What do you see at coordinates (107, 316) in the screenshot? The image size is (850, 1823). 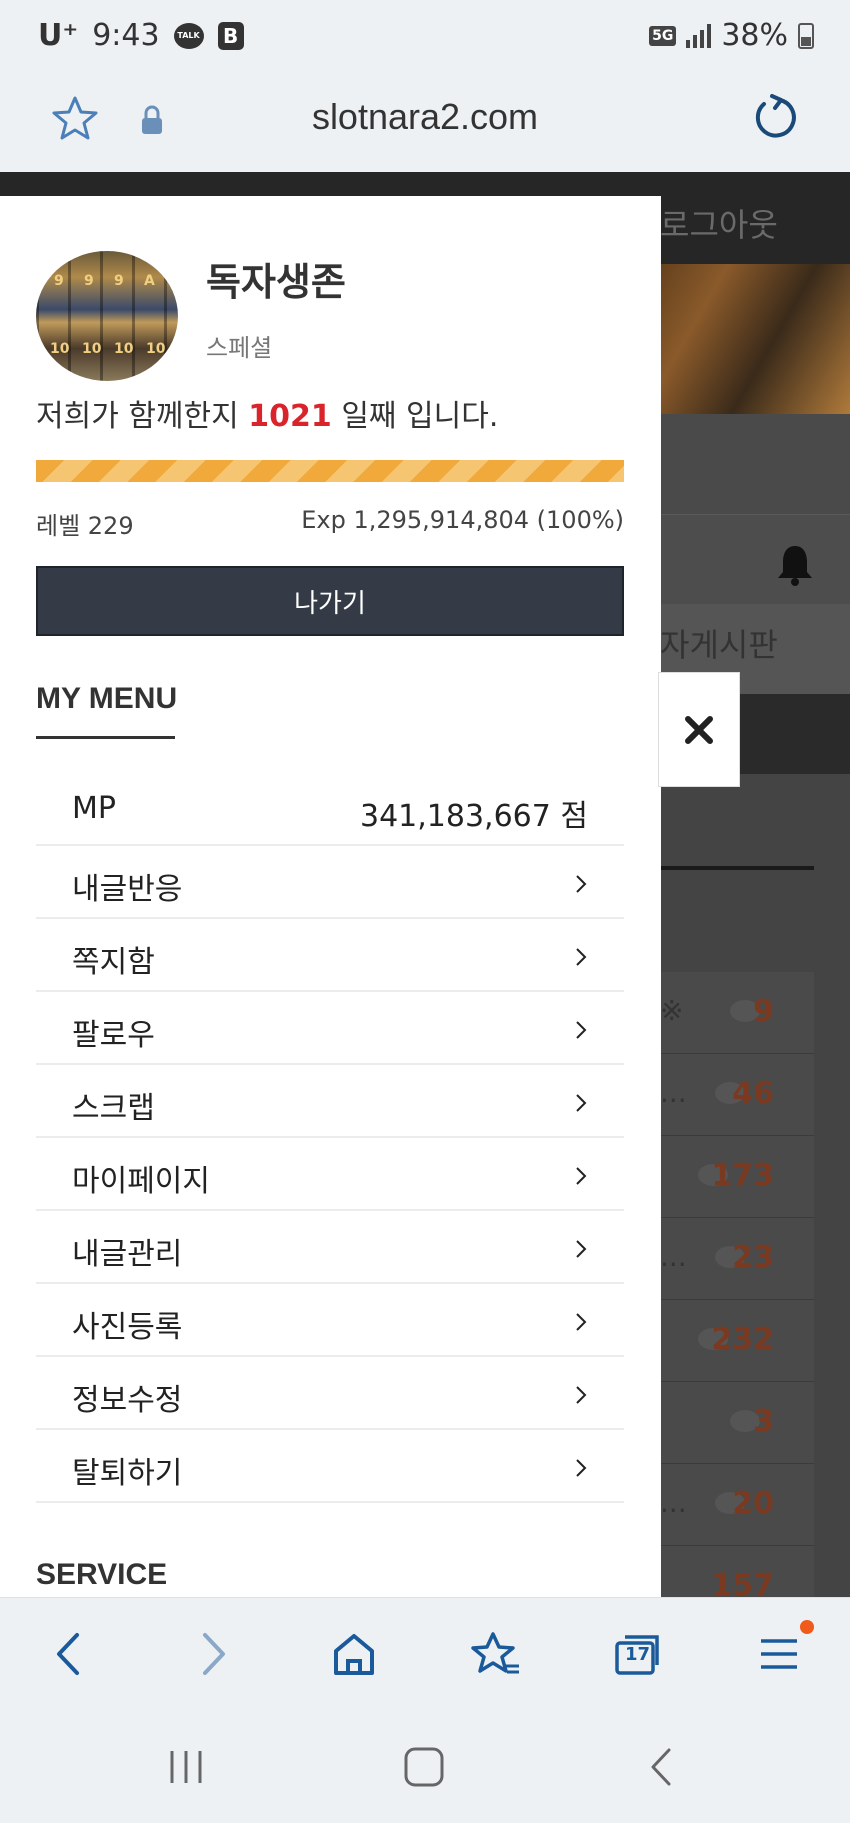 I see `avatar: 9 9 9 A 10 10 10 10` at bounding box center [107, 316].